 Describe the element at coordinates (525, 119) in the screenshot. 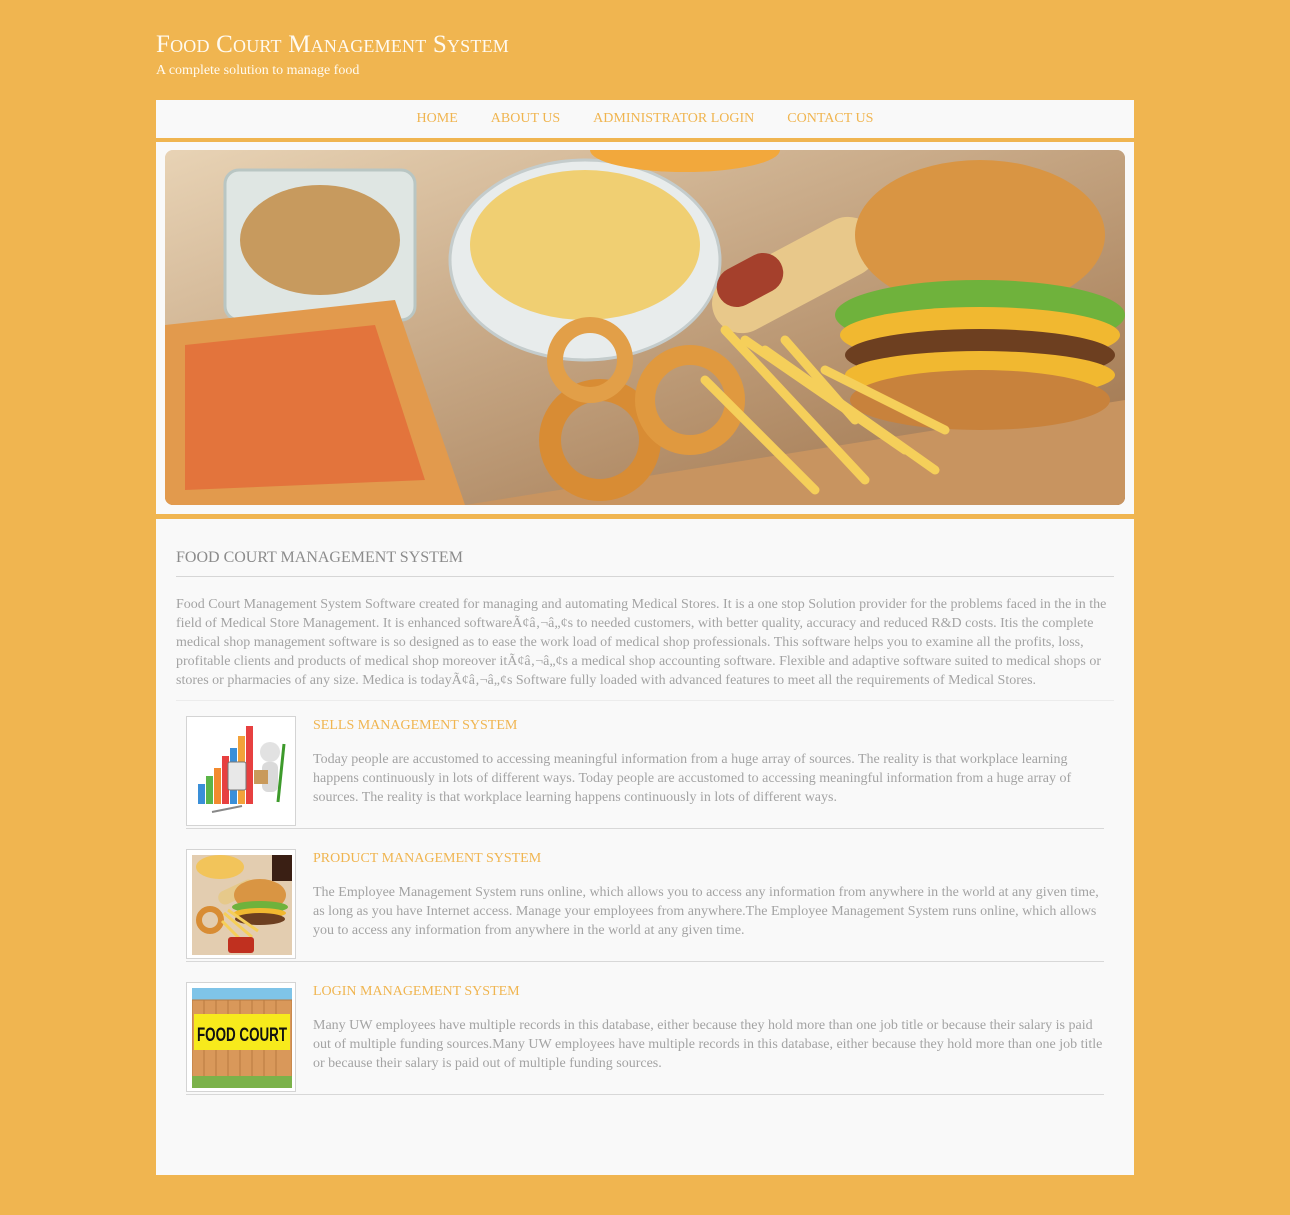

I see `nav-about-us-link: ABOUT US` at that location.